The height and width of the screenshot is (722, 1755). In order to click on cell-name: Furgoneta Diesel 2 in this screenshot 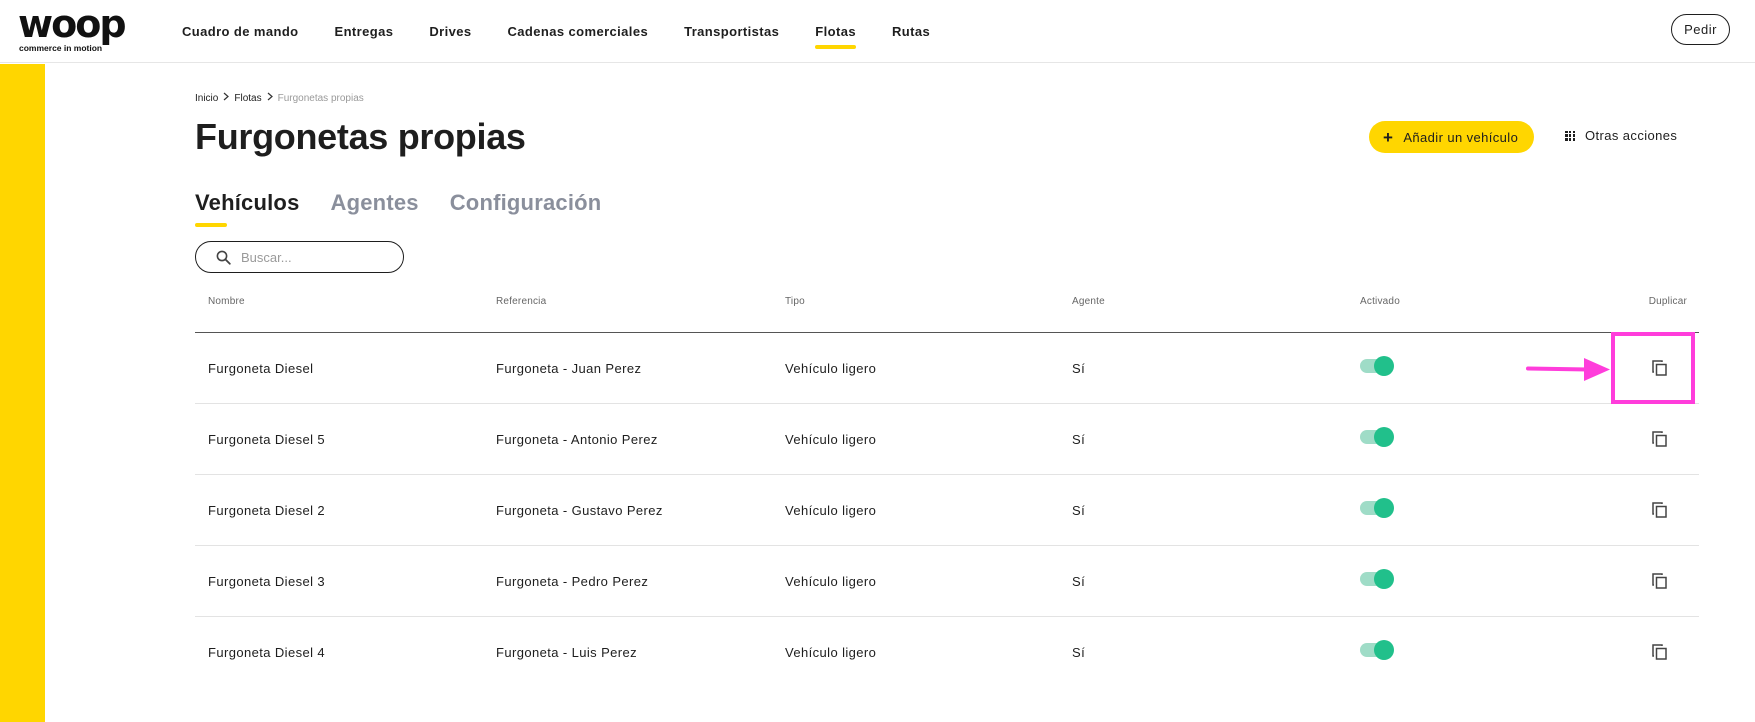, I will do `click(267, 510)`.